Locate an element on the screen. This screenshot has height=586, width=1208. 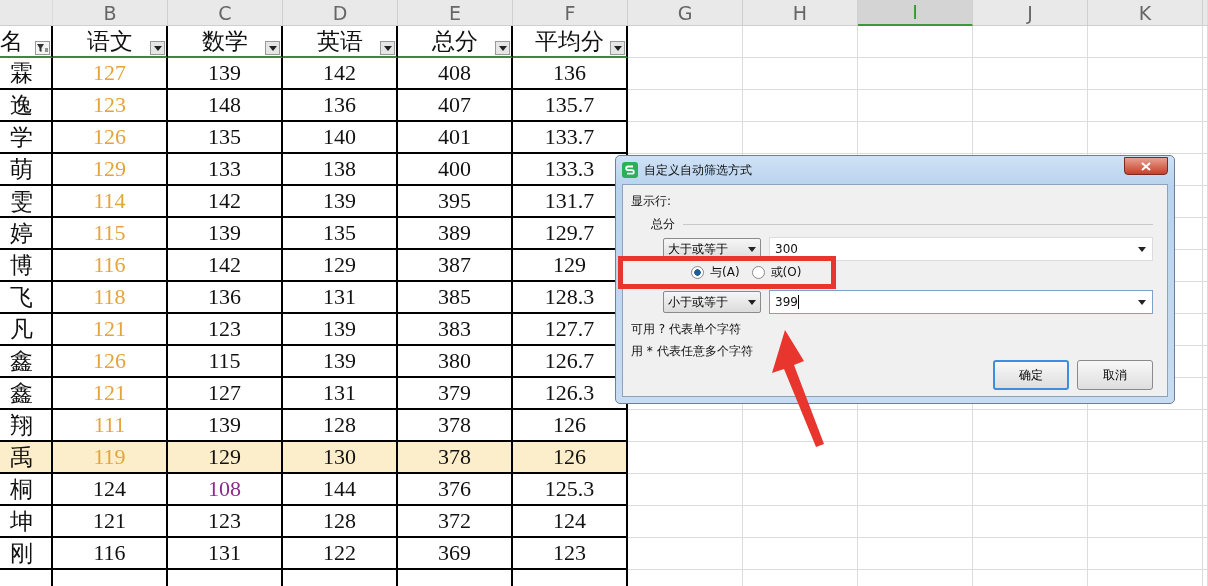
table-cell: 凡 is located at coordinates (26, 330).